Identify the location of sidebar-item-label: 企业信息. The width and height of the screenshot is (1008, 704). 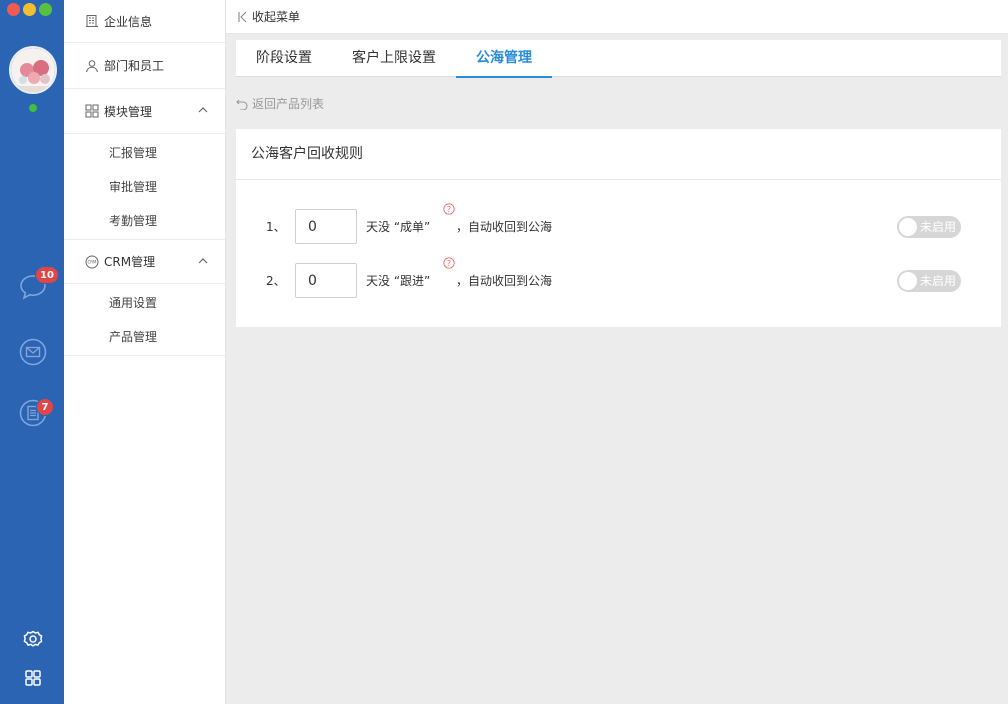
(128, 21).